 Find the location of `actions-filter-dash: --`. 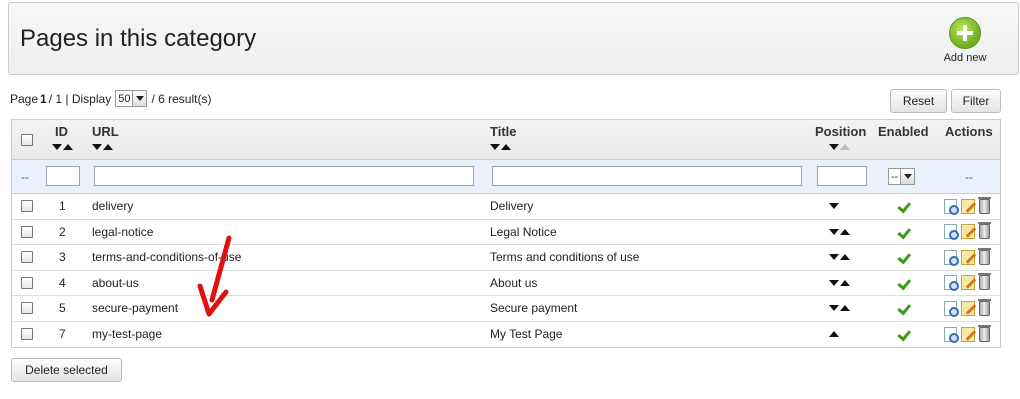

actions-filter-dash: -- is located at coordinates (969, 176).